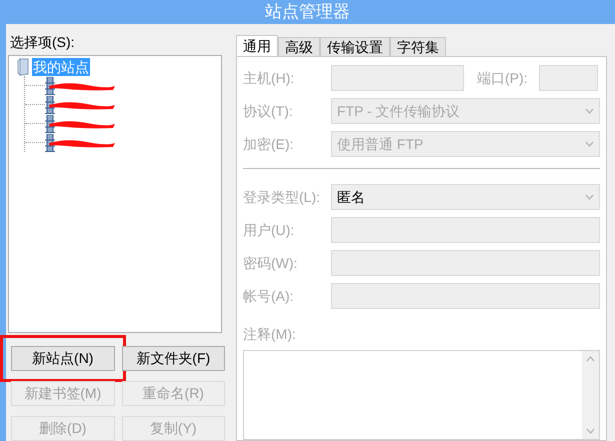 This screenshot has width=615, height=441. What do you see at coordinates (173, 358) in the screenshot?
I see `action-button: 新文件夹(F)` at bounding box center [173, 358].